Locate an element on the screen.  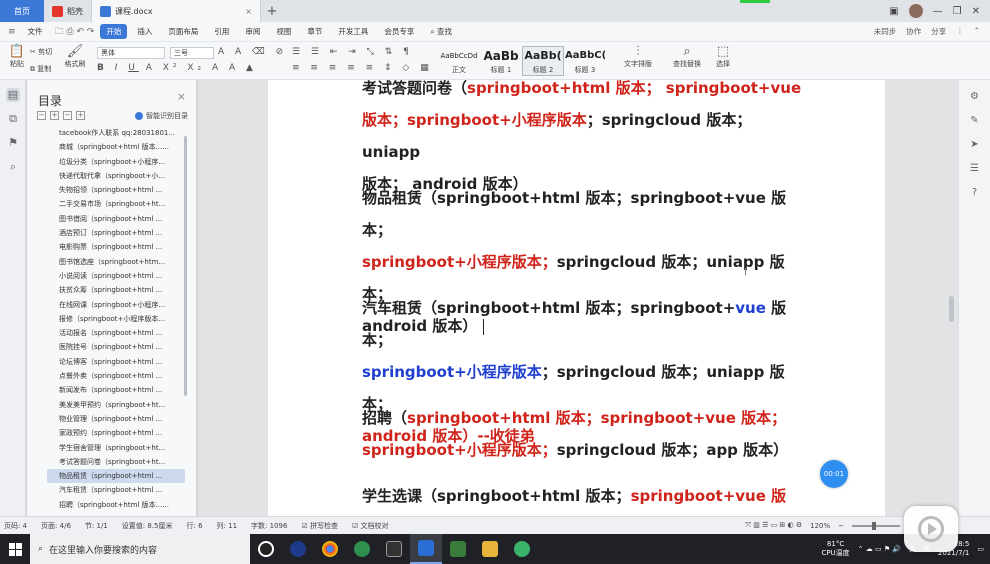
menu-file: 文件 is located at coordinates (35, 31).